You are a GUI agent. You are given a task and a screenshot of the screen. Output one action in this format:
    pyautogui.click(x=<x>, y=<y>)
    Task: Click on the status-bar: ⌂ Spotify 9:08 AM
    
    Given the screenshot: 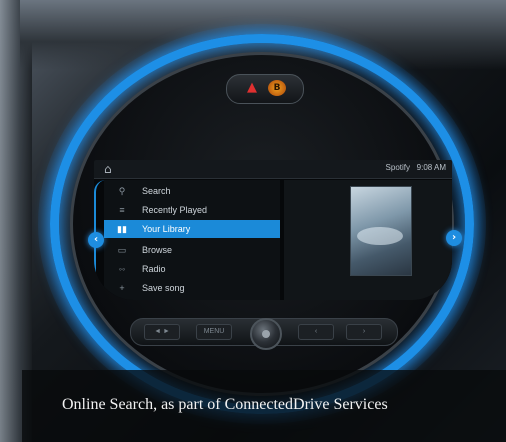 What is the action you would take?
    pyautogui.click(x=273, y=169)
    